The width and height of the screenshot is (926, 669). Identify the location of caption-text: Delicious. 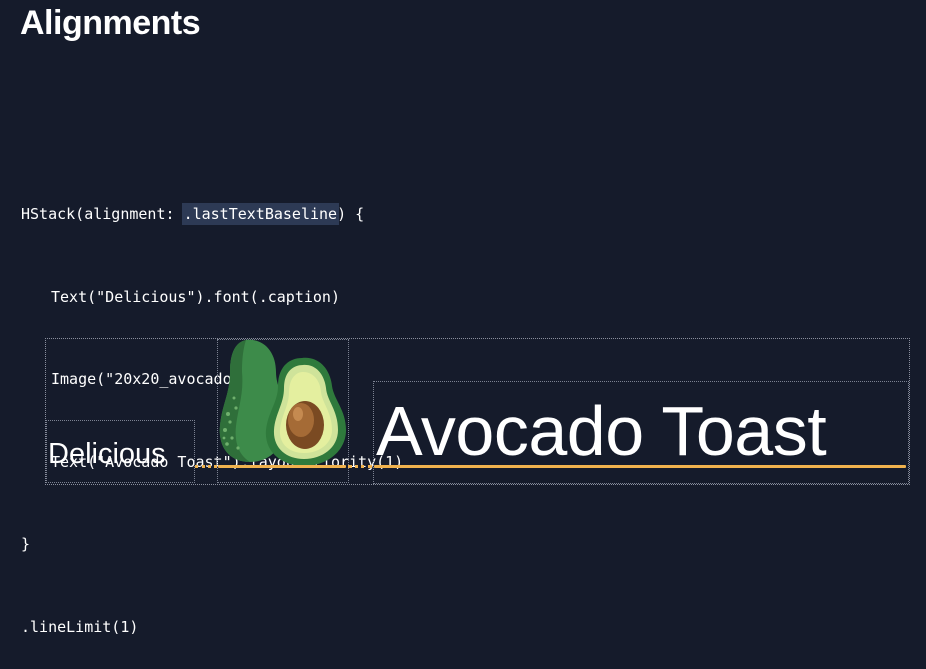
(107, 454).